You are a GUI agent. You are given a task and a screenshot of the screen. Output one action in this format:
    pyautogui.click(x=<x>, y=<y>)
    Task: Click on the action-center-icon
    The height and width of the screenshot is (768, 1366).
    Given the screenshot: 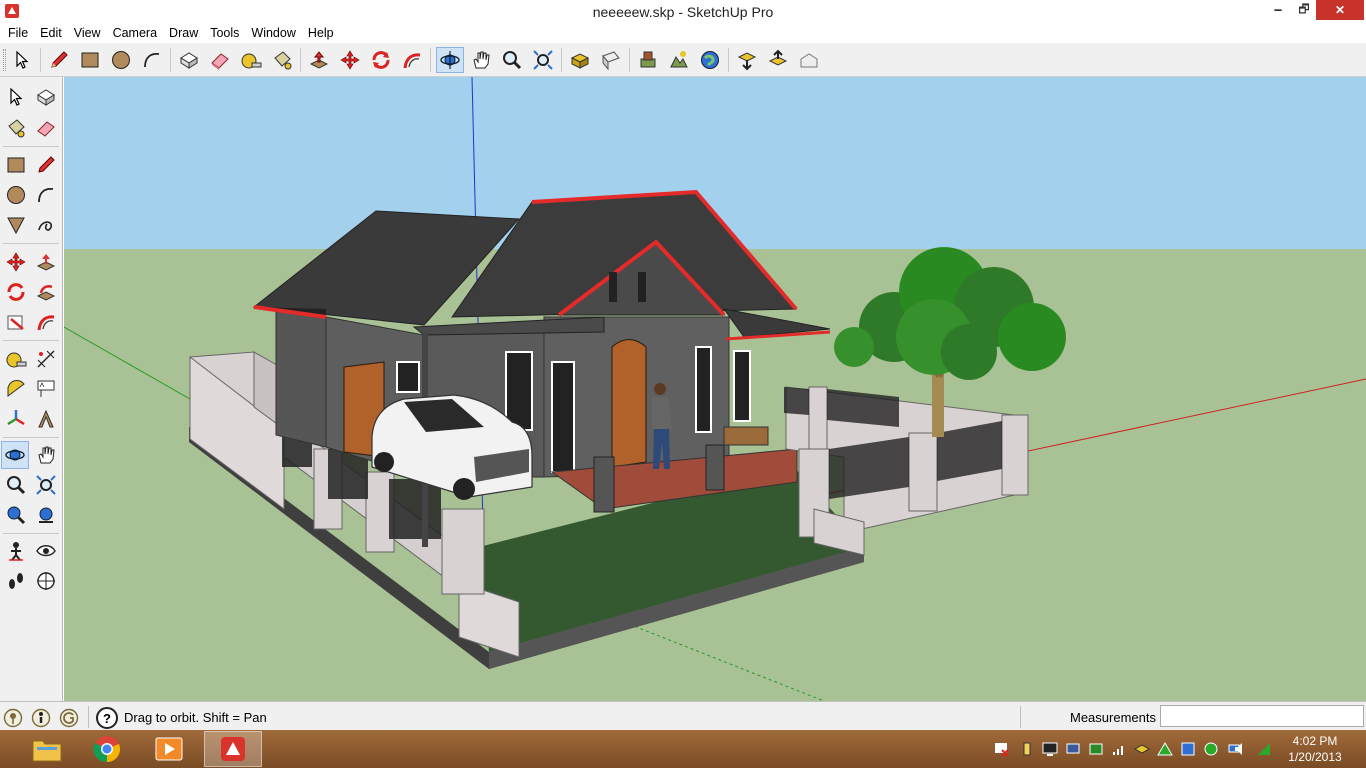 What is the action you would take?
    pyautogui.click(x=1001, y=749)
    